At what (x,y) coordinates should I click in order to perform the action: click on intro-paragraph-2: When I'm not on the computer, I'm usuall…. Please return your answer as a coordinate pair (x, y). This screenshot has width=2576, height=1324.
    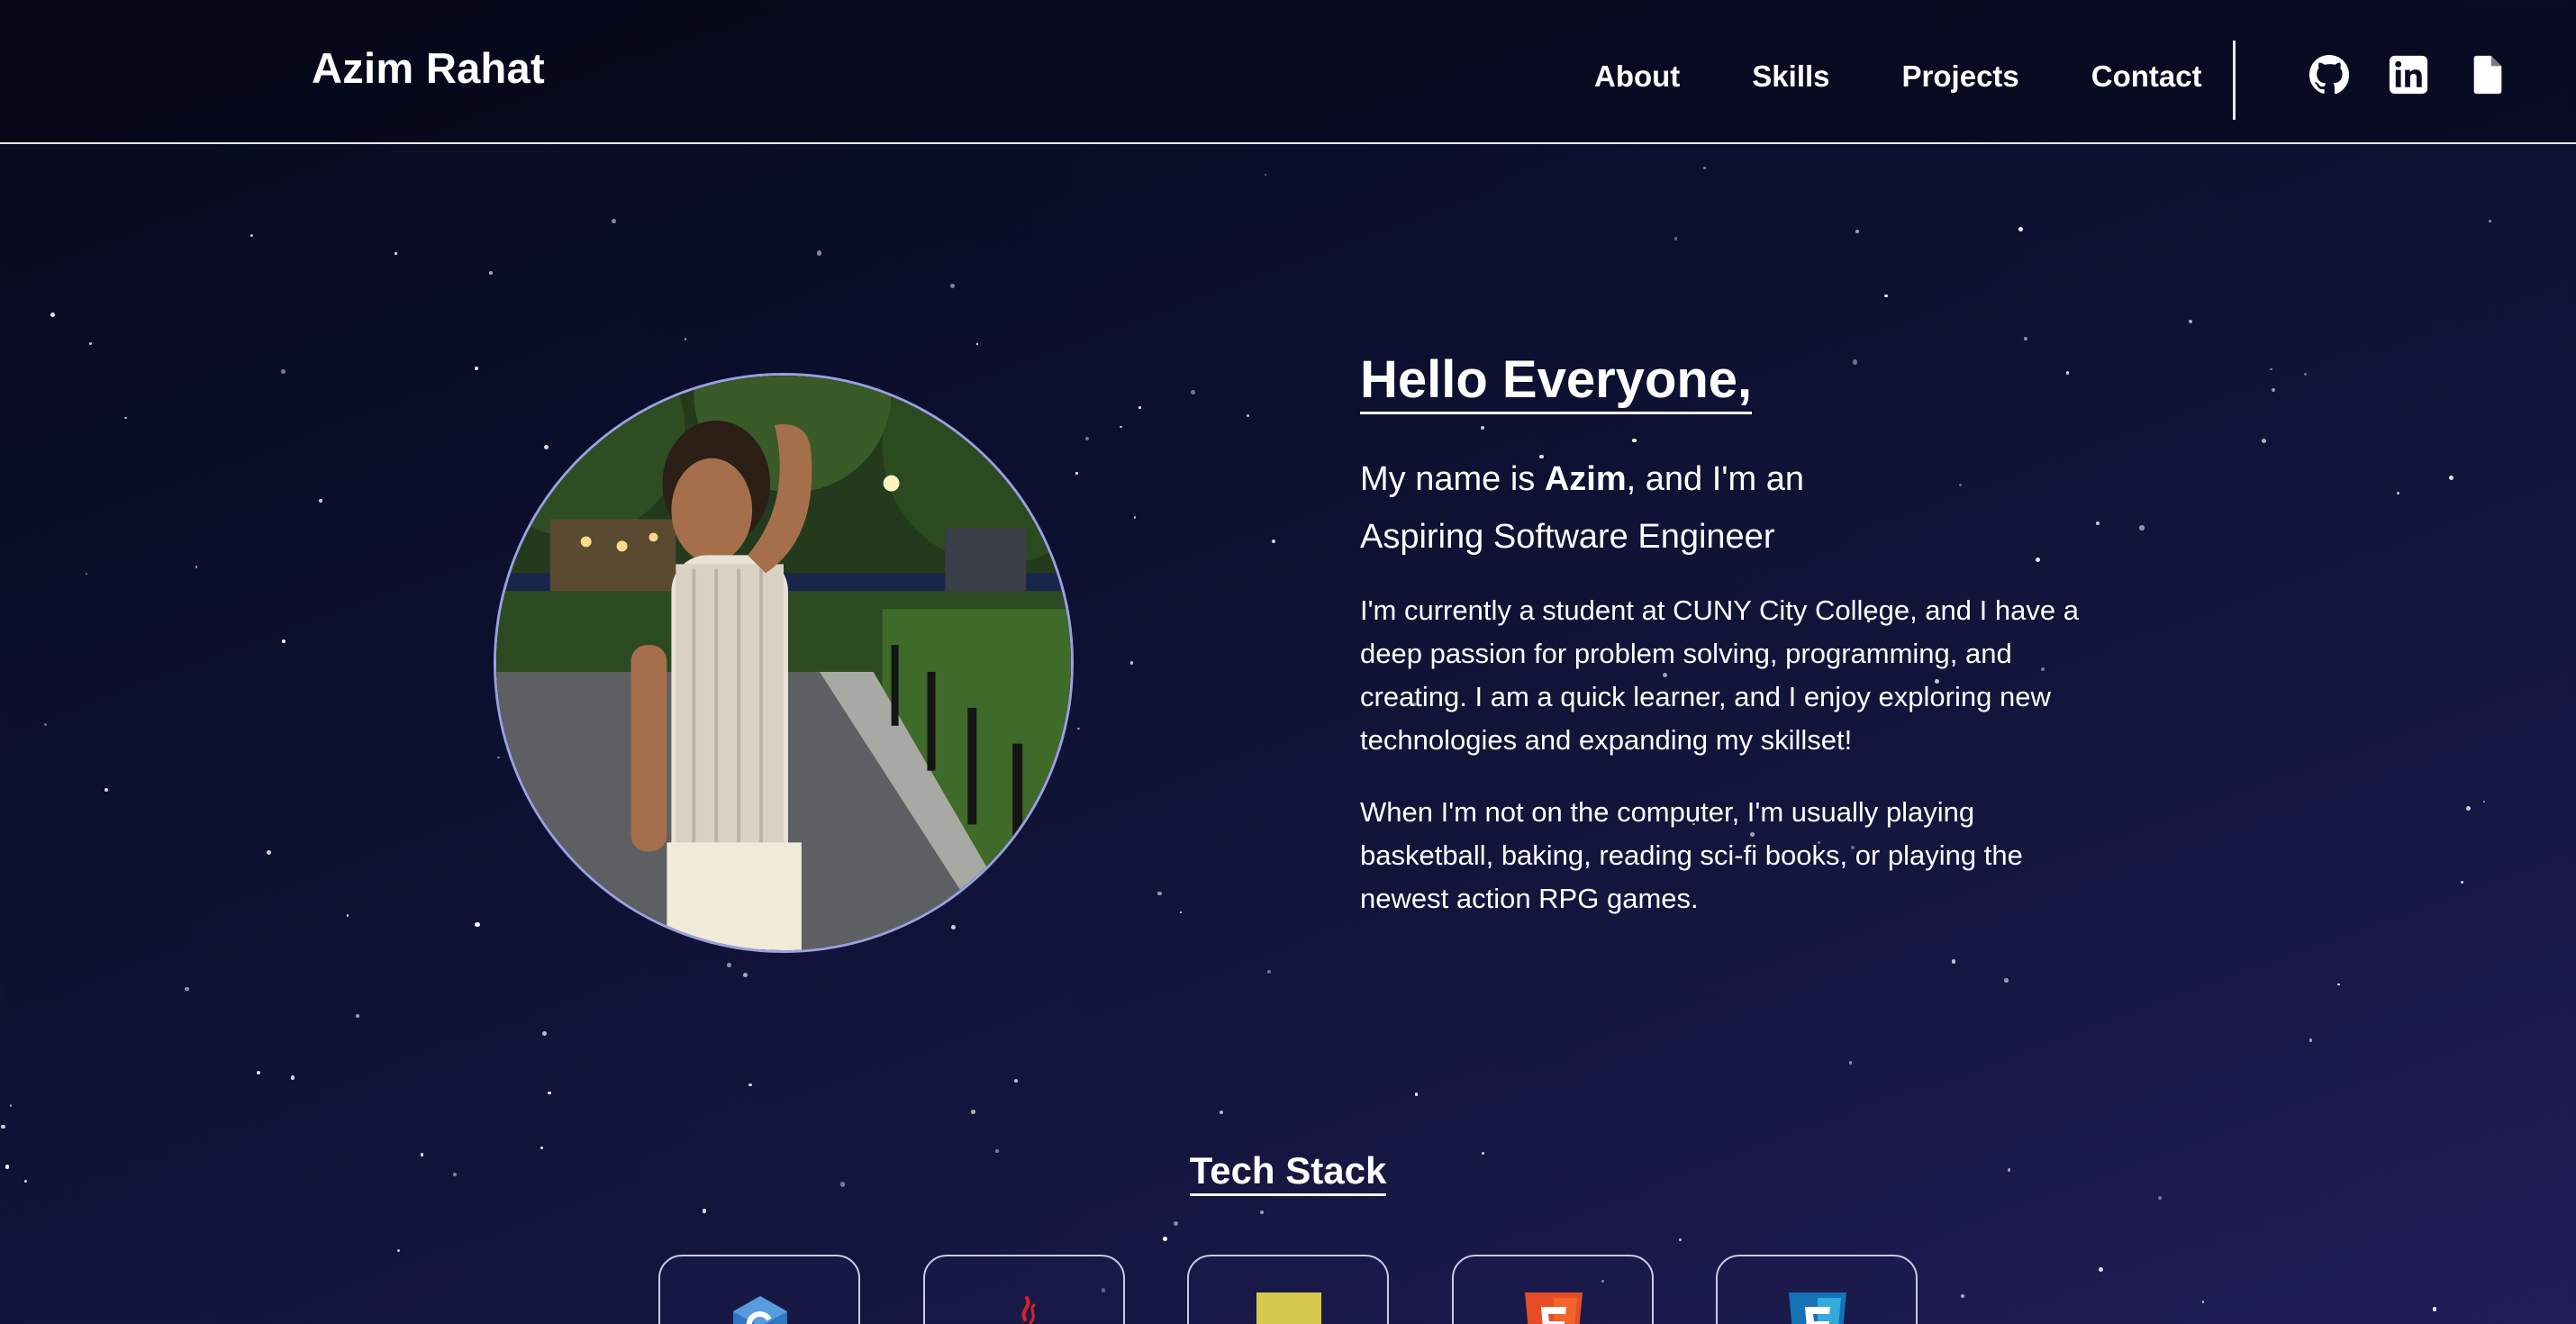
    Looking at the image, I should click on (1692, 854).